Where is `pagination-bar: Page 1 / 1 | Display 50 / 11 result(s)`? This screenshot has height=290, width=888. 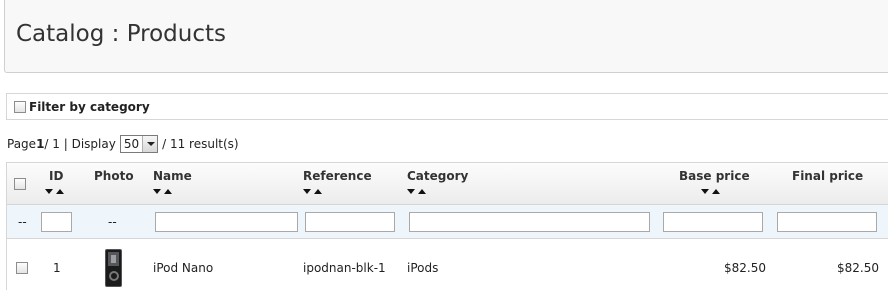
pagination-bar: Page 1 / 1 | Display 50 / 11 result(s) is located at coordinates (123, 144).